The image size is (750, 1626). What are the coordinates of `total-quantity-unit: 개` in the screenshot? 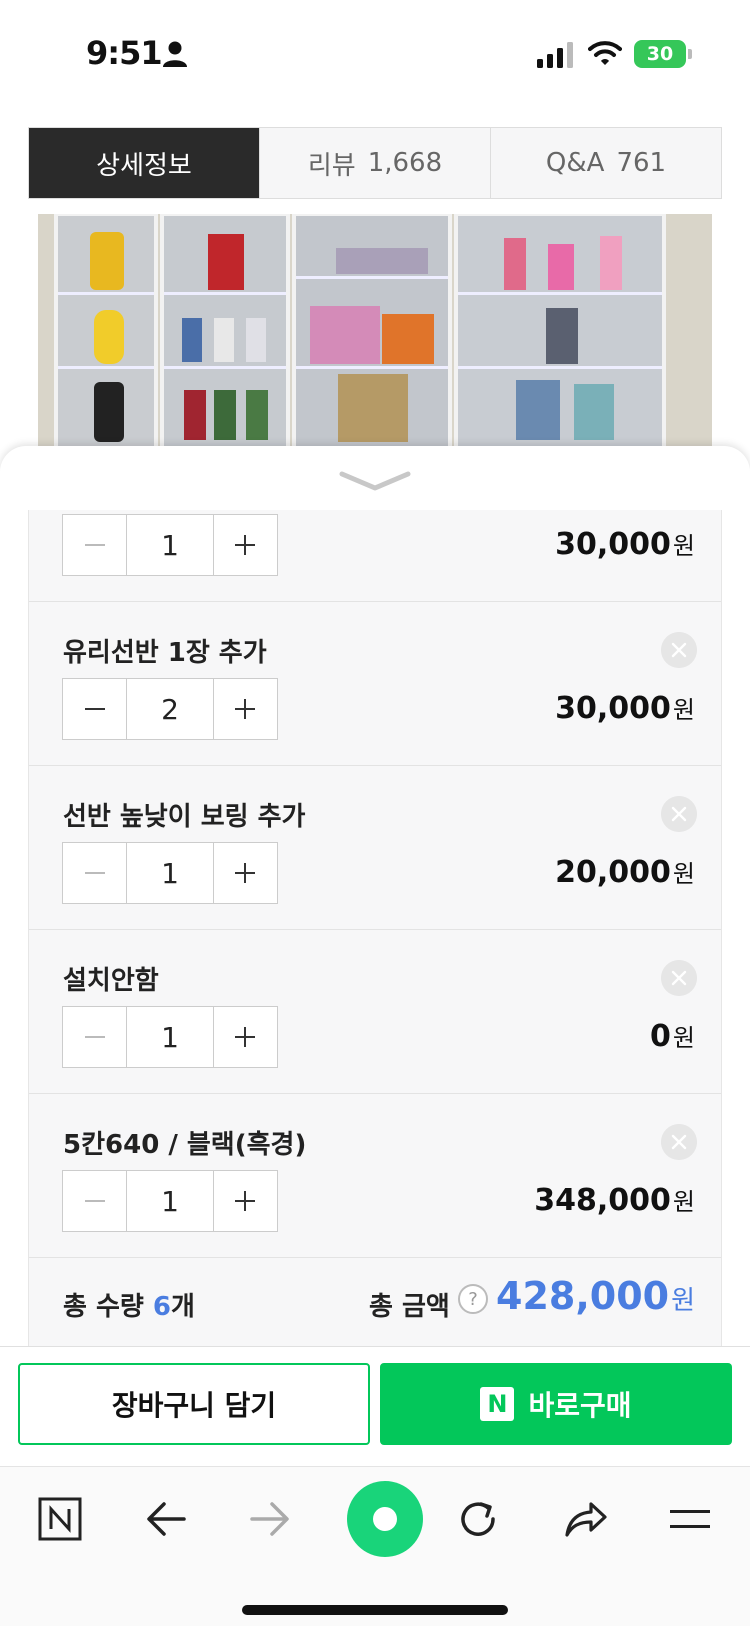 It's located at (182, 1307).